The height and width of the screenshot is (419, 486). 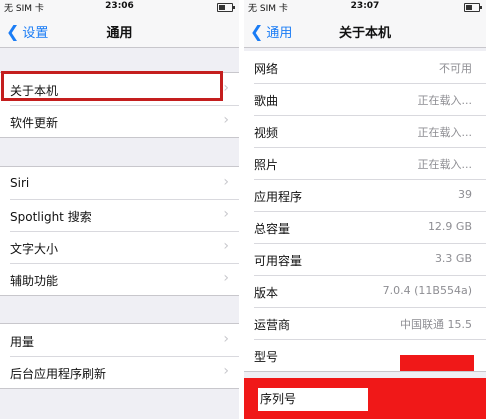 I want to click on status-bar: 无 SIM 卡 23:07, so click(x=365, y=7).